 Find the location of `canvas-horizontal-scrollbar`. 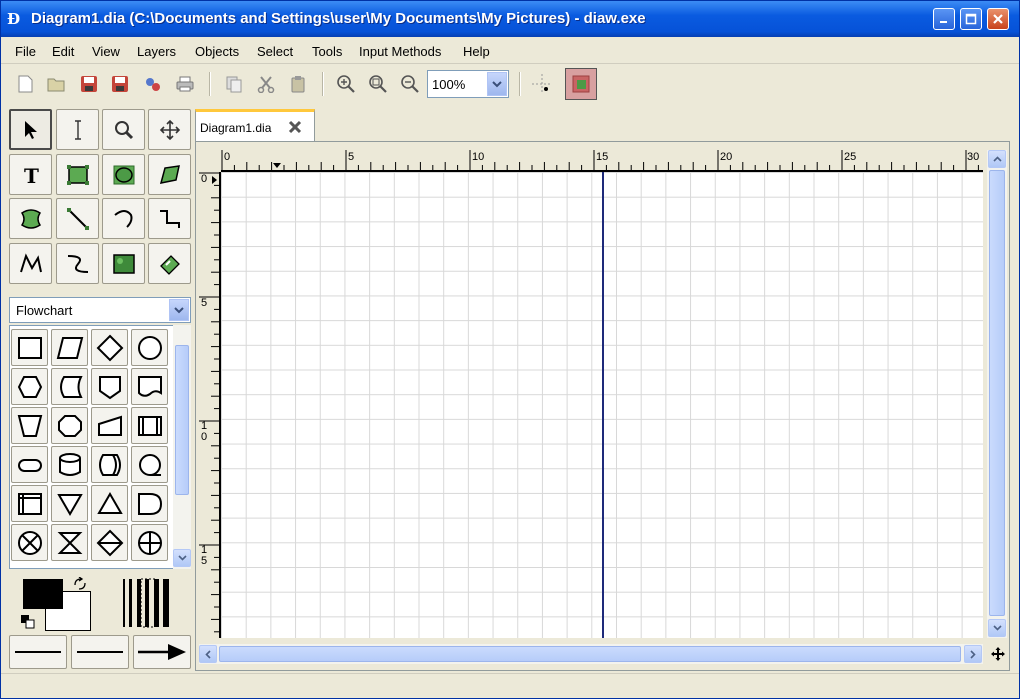

canvas-horizontal-scrollbar is located at coordinates (591, 654).